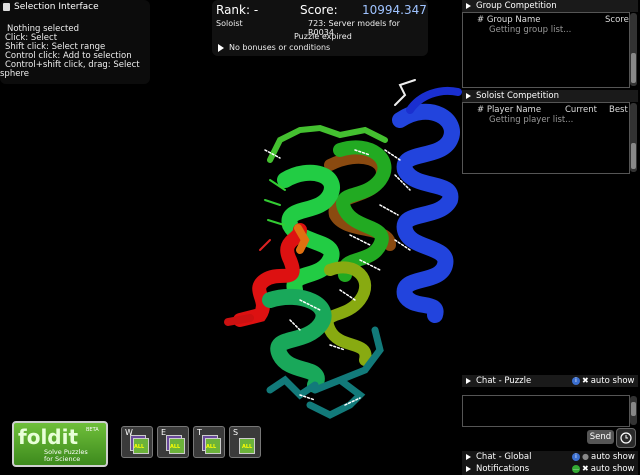 The width and height of the screenshot is (640, 475). I want to click on chat-scrollbar, so click(633, 410).